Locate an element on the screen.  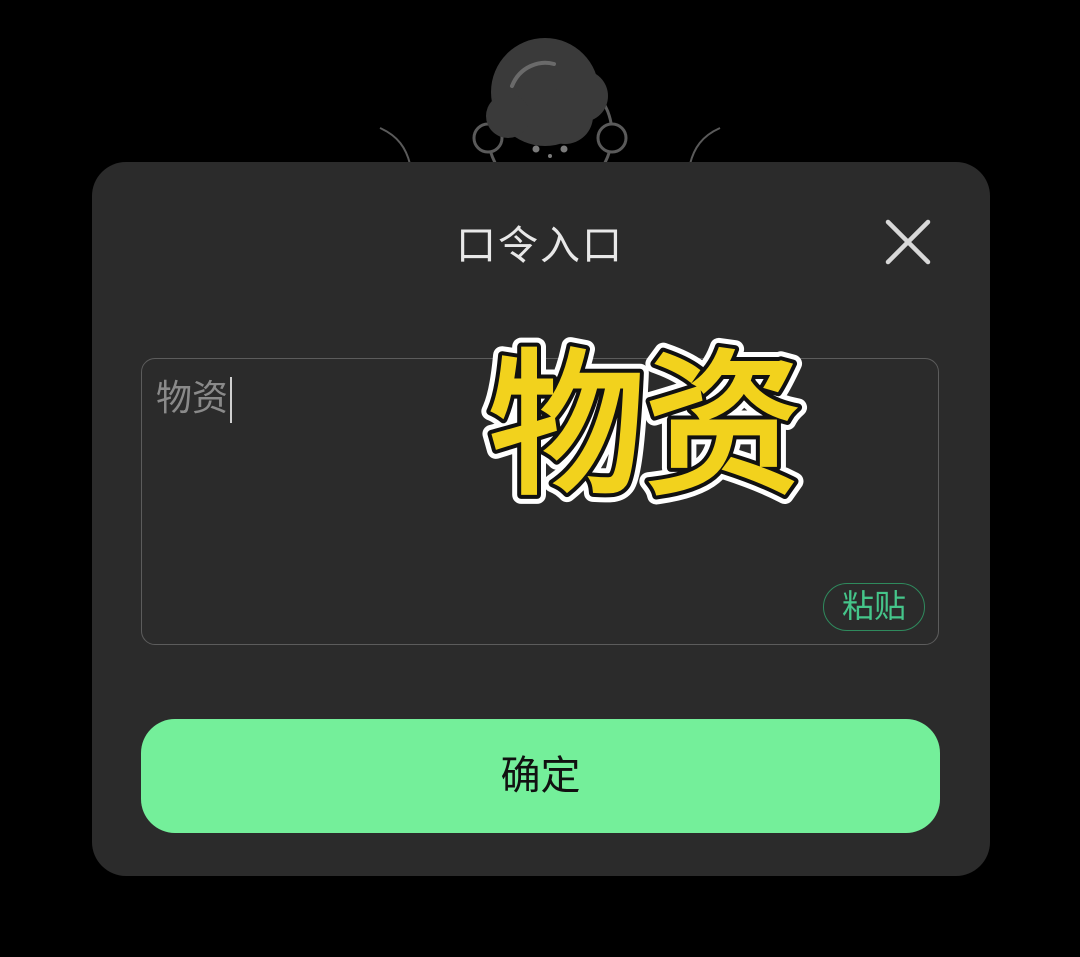
confirm-button: 确定 is located at coordinates (540, 776).